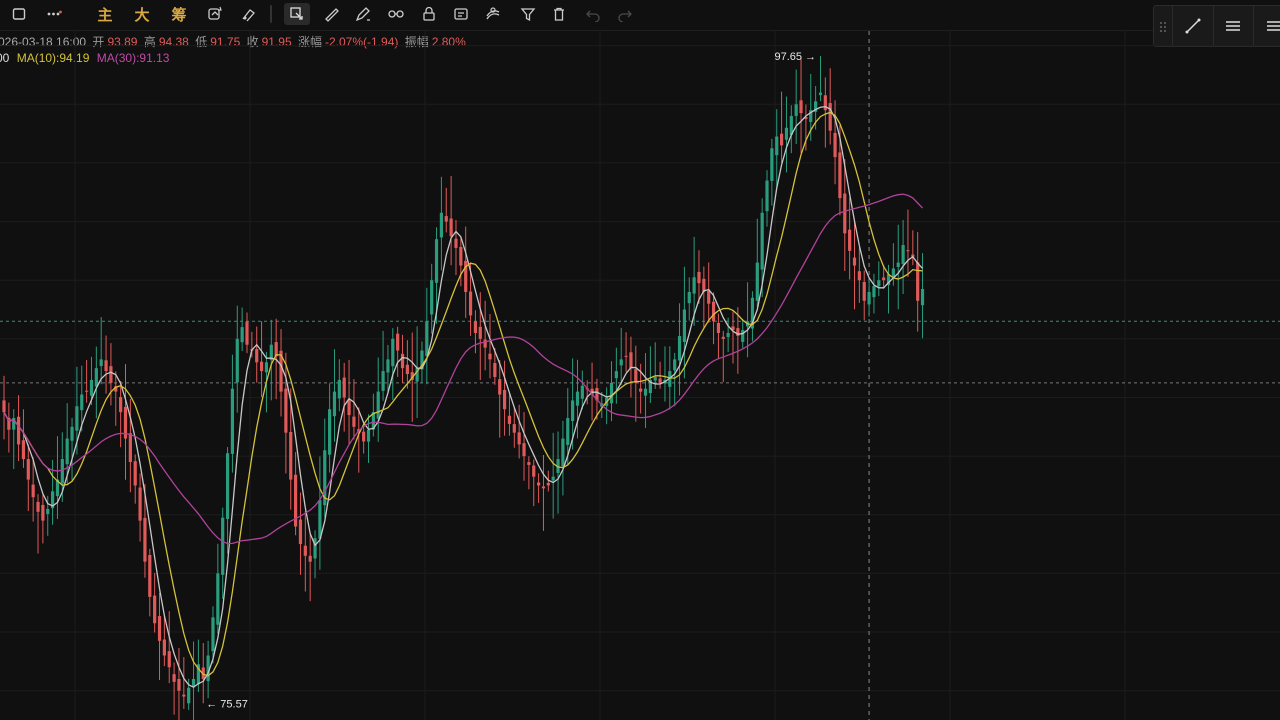  Describe the element at coordinates (625, 14) in the screenshot. I see `redo-icon` at that location.